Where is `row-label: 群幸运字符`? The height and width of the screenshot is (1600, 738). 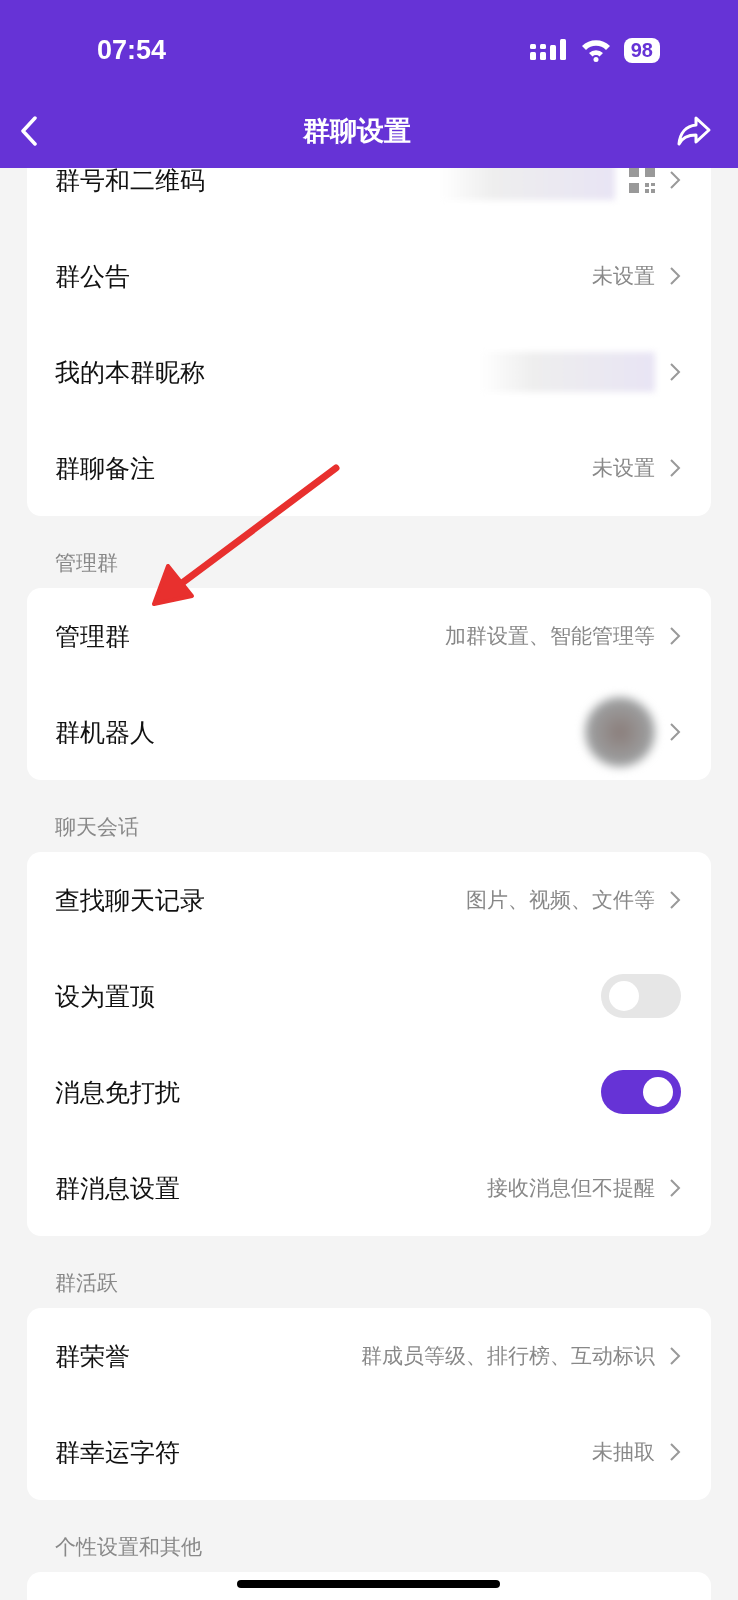 row-label: 群幸运字符 is located at coordinates (117, 1452).